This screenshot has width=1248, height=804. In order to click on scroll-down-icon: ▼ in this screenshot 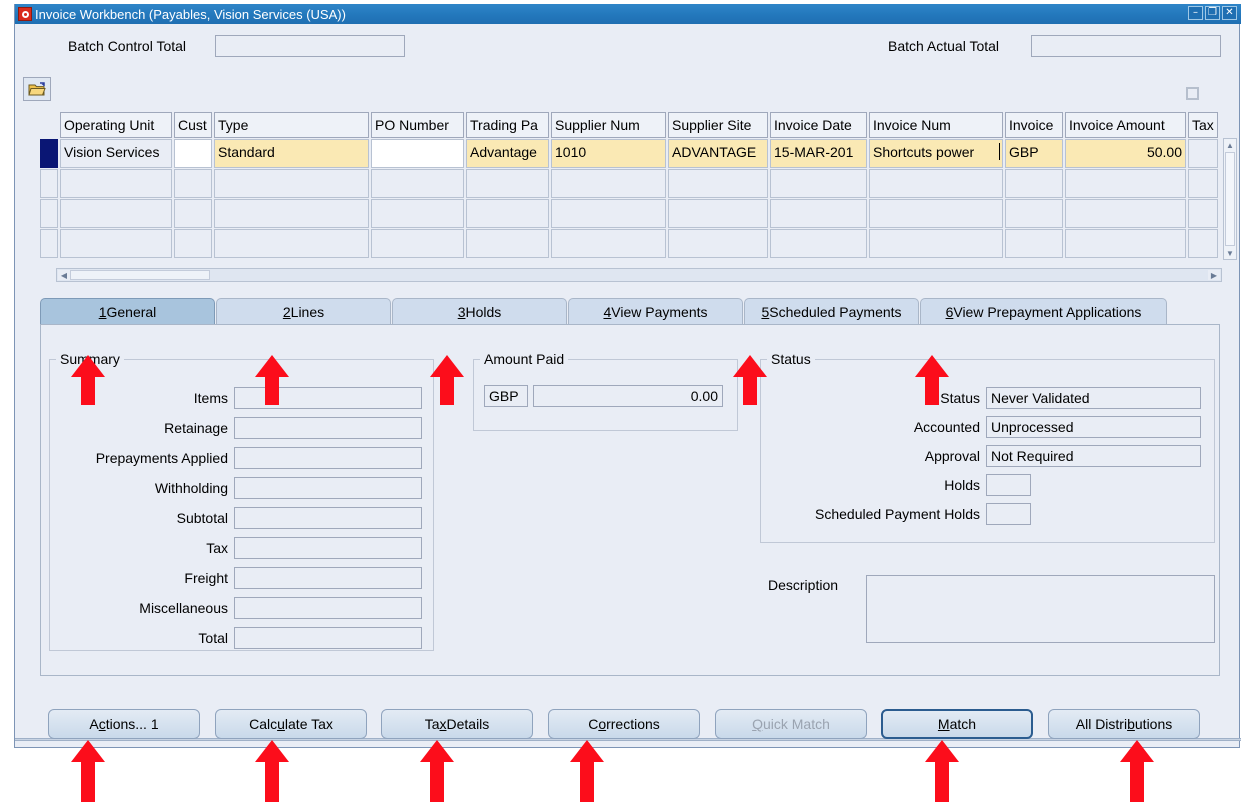, I will do `click(1230, 253)`.